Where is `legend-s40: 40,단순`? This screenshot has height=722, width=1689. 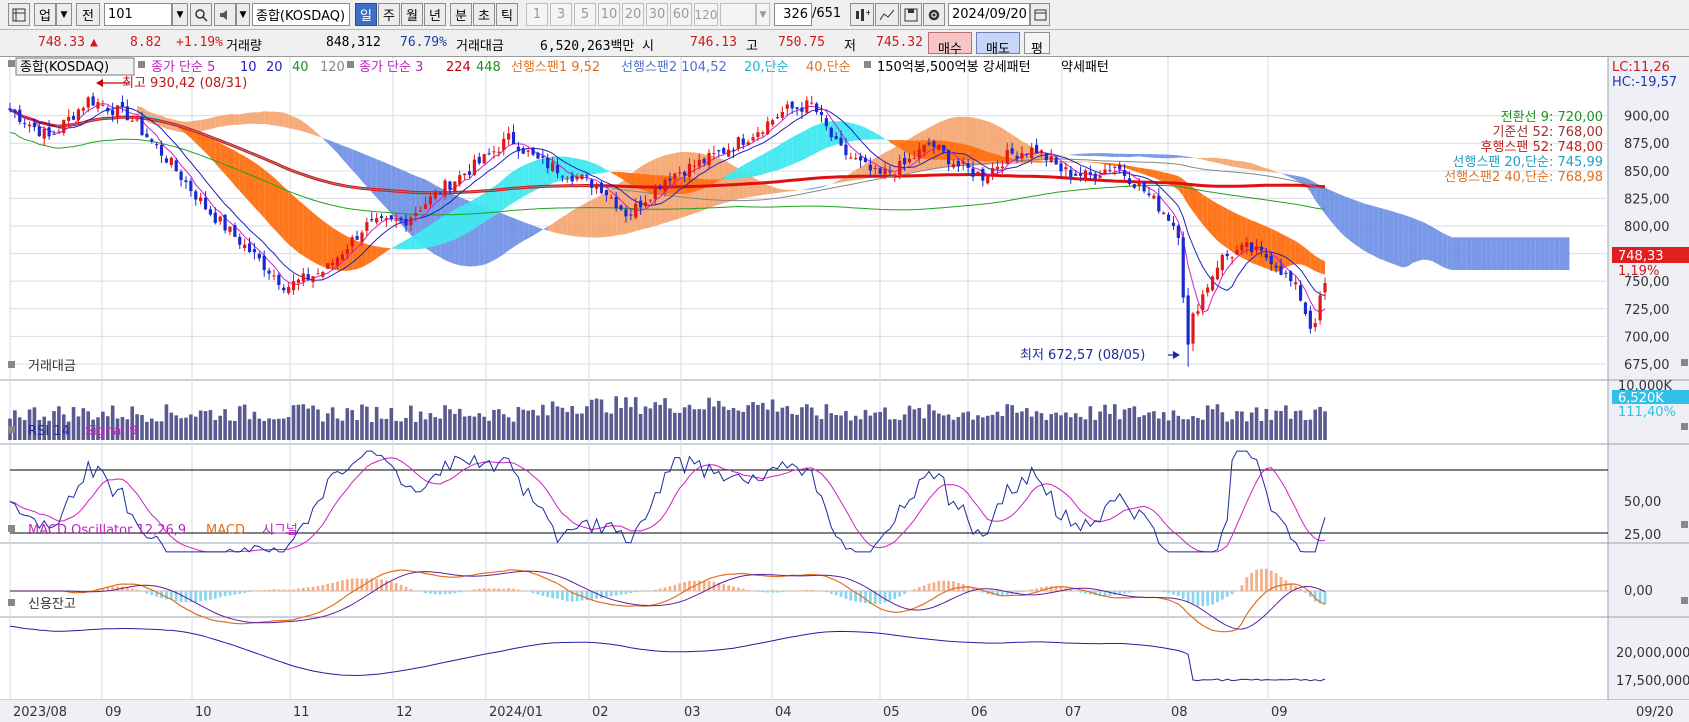
legend-s40: 40,단순 is located at coordinates (828, 67).